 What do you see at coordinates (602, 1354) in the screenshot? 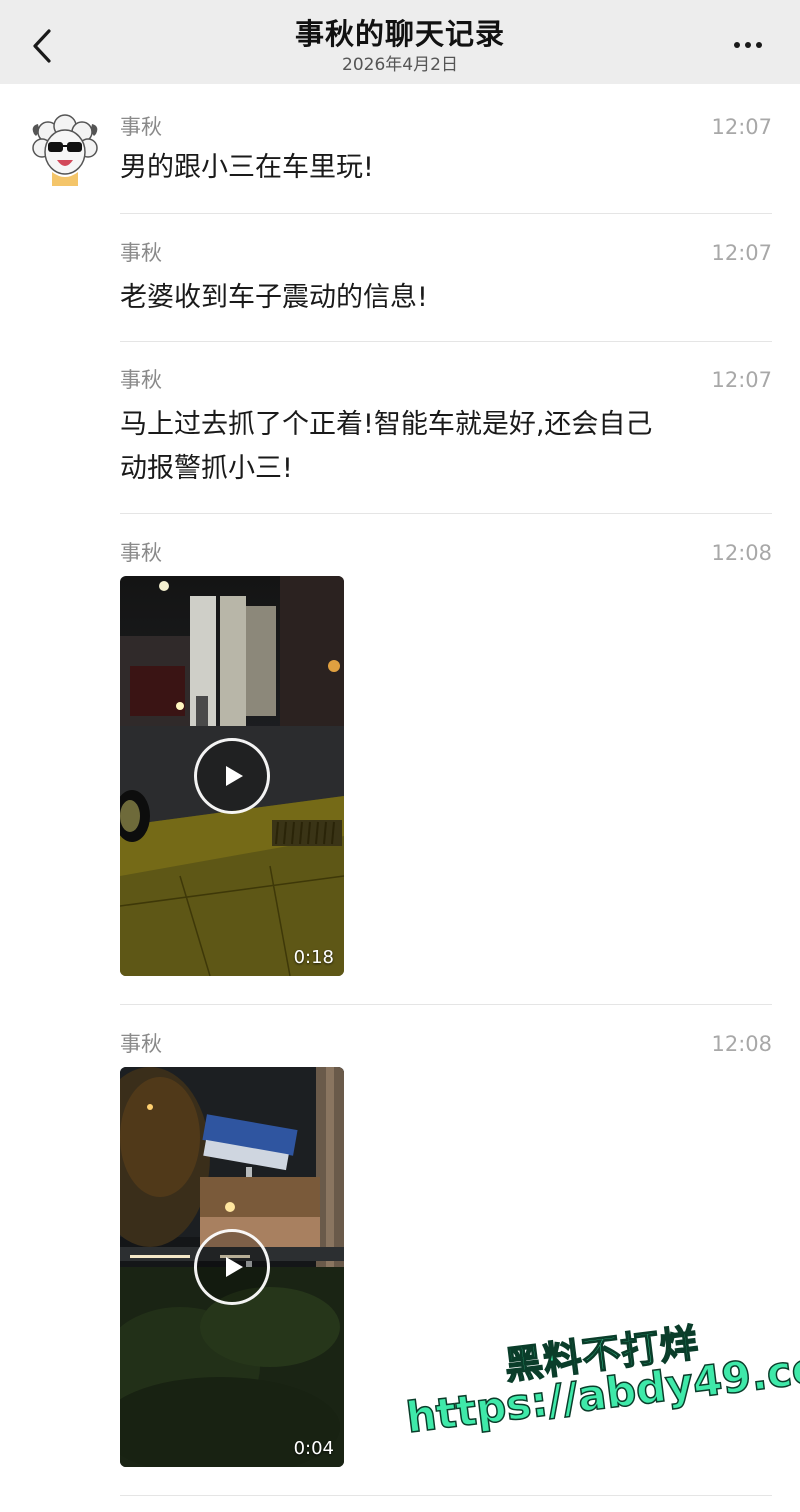
I see `watermark-text: 黑料不打烊` at bounding box center [602, 1354].